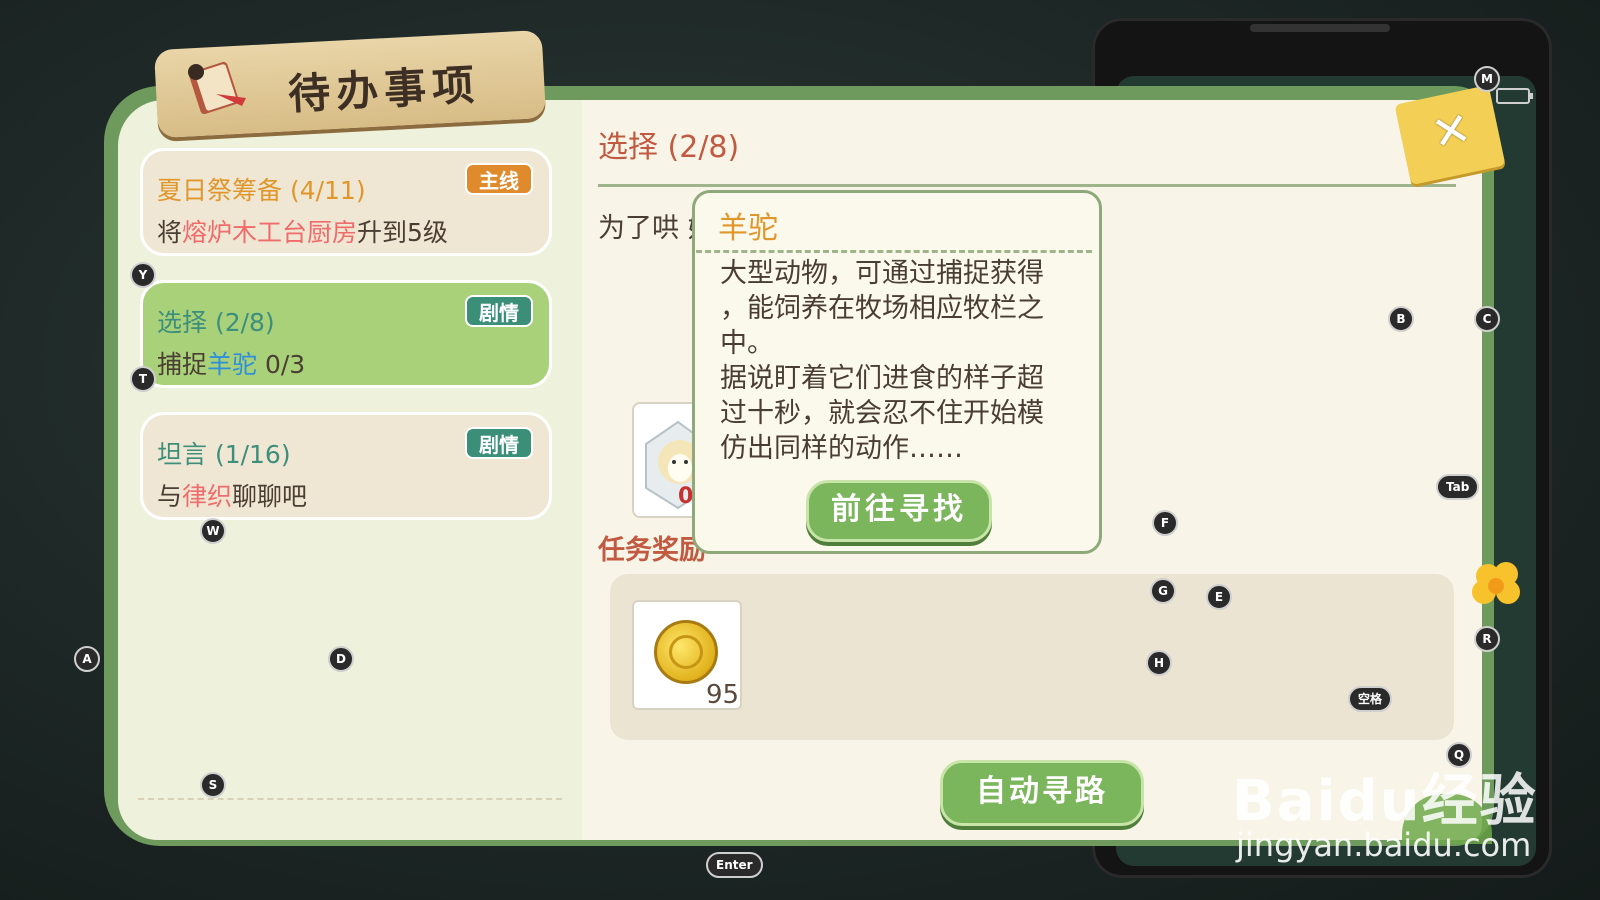 This screenshot has width=1600, height=900. Describe the element at coordinates (899, 511) in the screenshot. I see `go-find-button: 前往寻找` at that location.